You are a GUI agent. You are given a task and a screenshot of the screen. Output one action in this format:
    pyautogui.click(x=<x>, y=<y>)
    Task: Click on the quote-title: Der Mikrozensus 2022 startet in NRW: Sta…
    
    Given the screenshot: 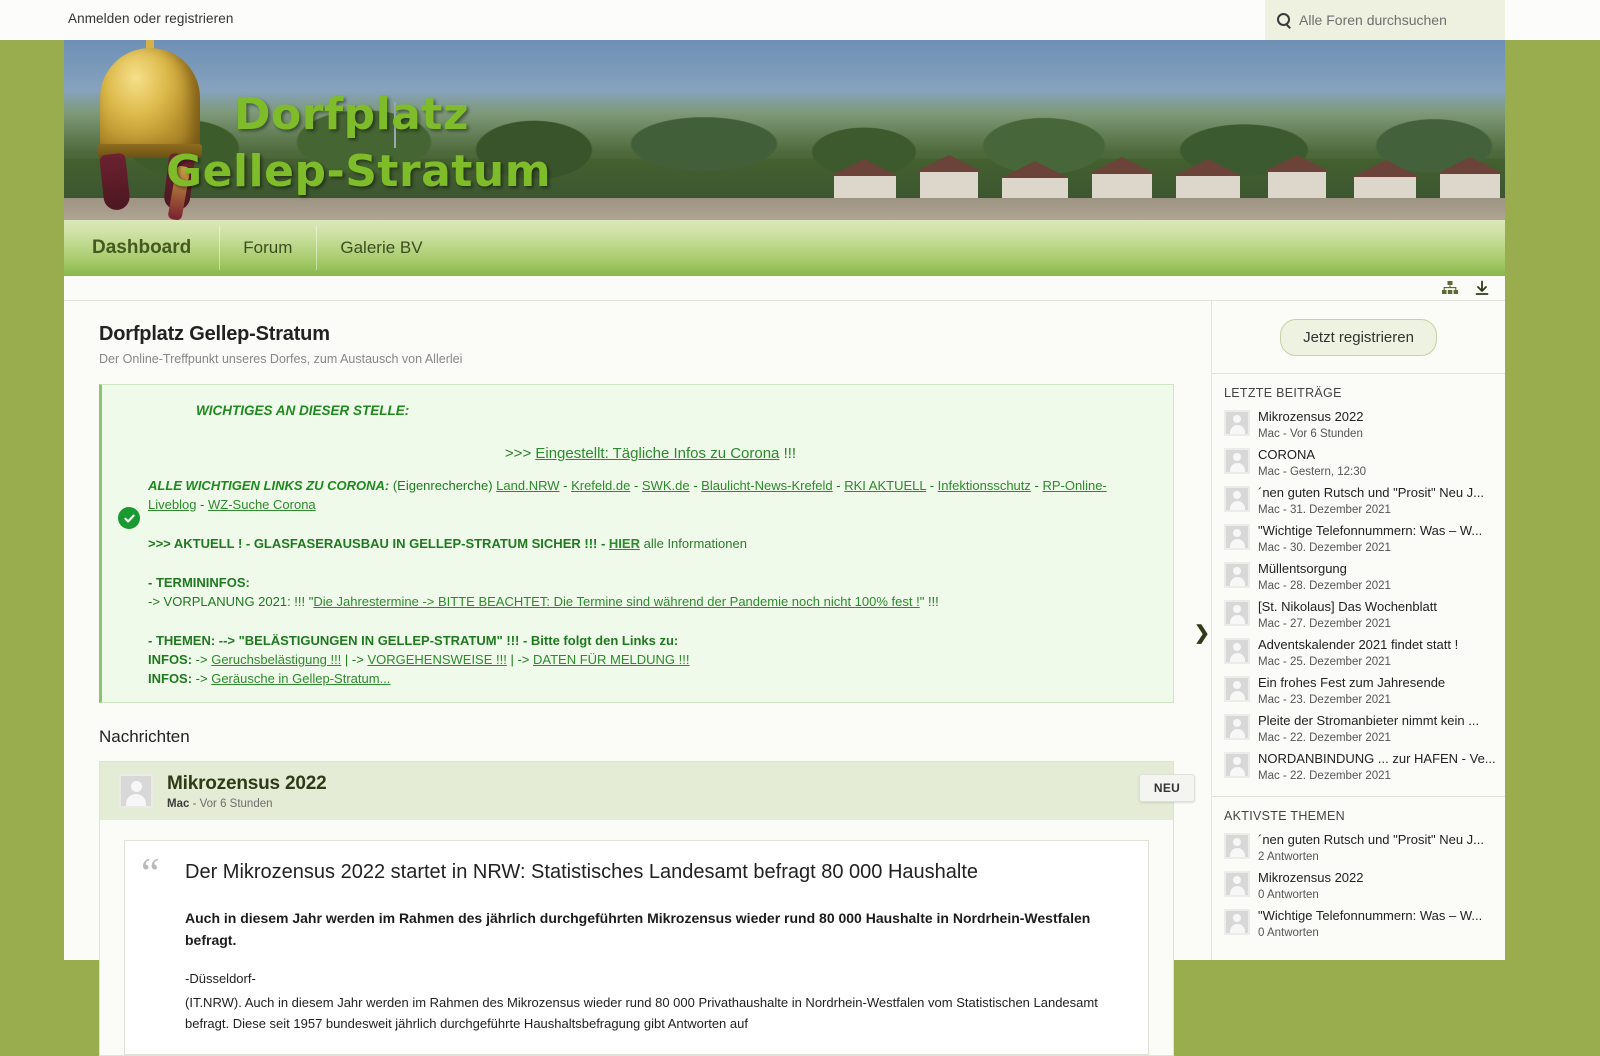 What is the action you would take?
    pyautogui.click(x=581, y=872)
    